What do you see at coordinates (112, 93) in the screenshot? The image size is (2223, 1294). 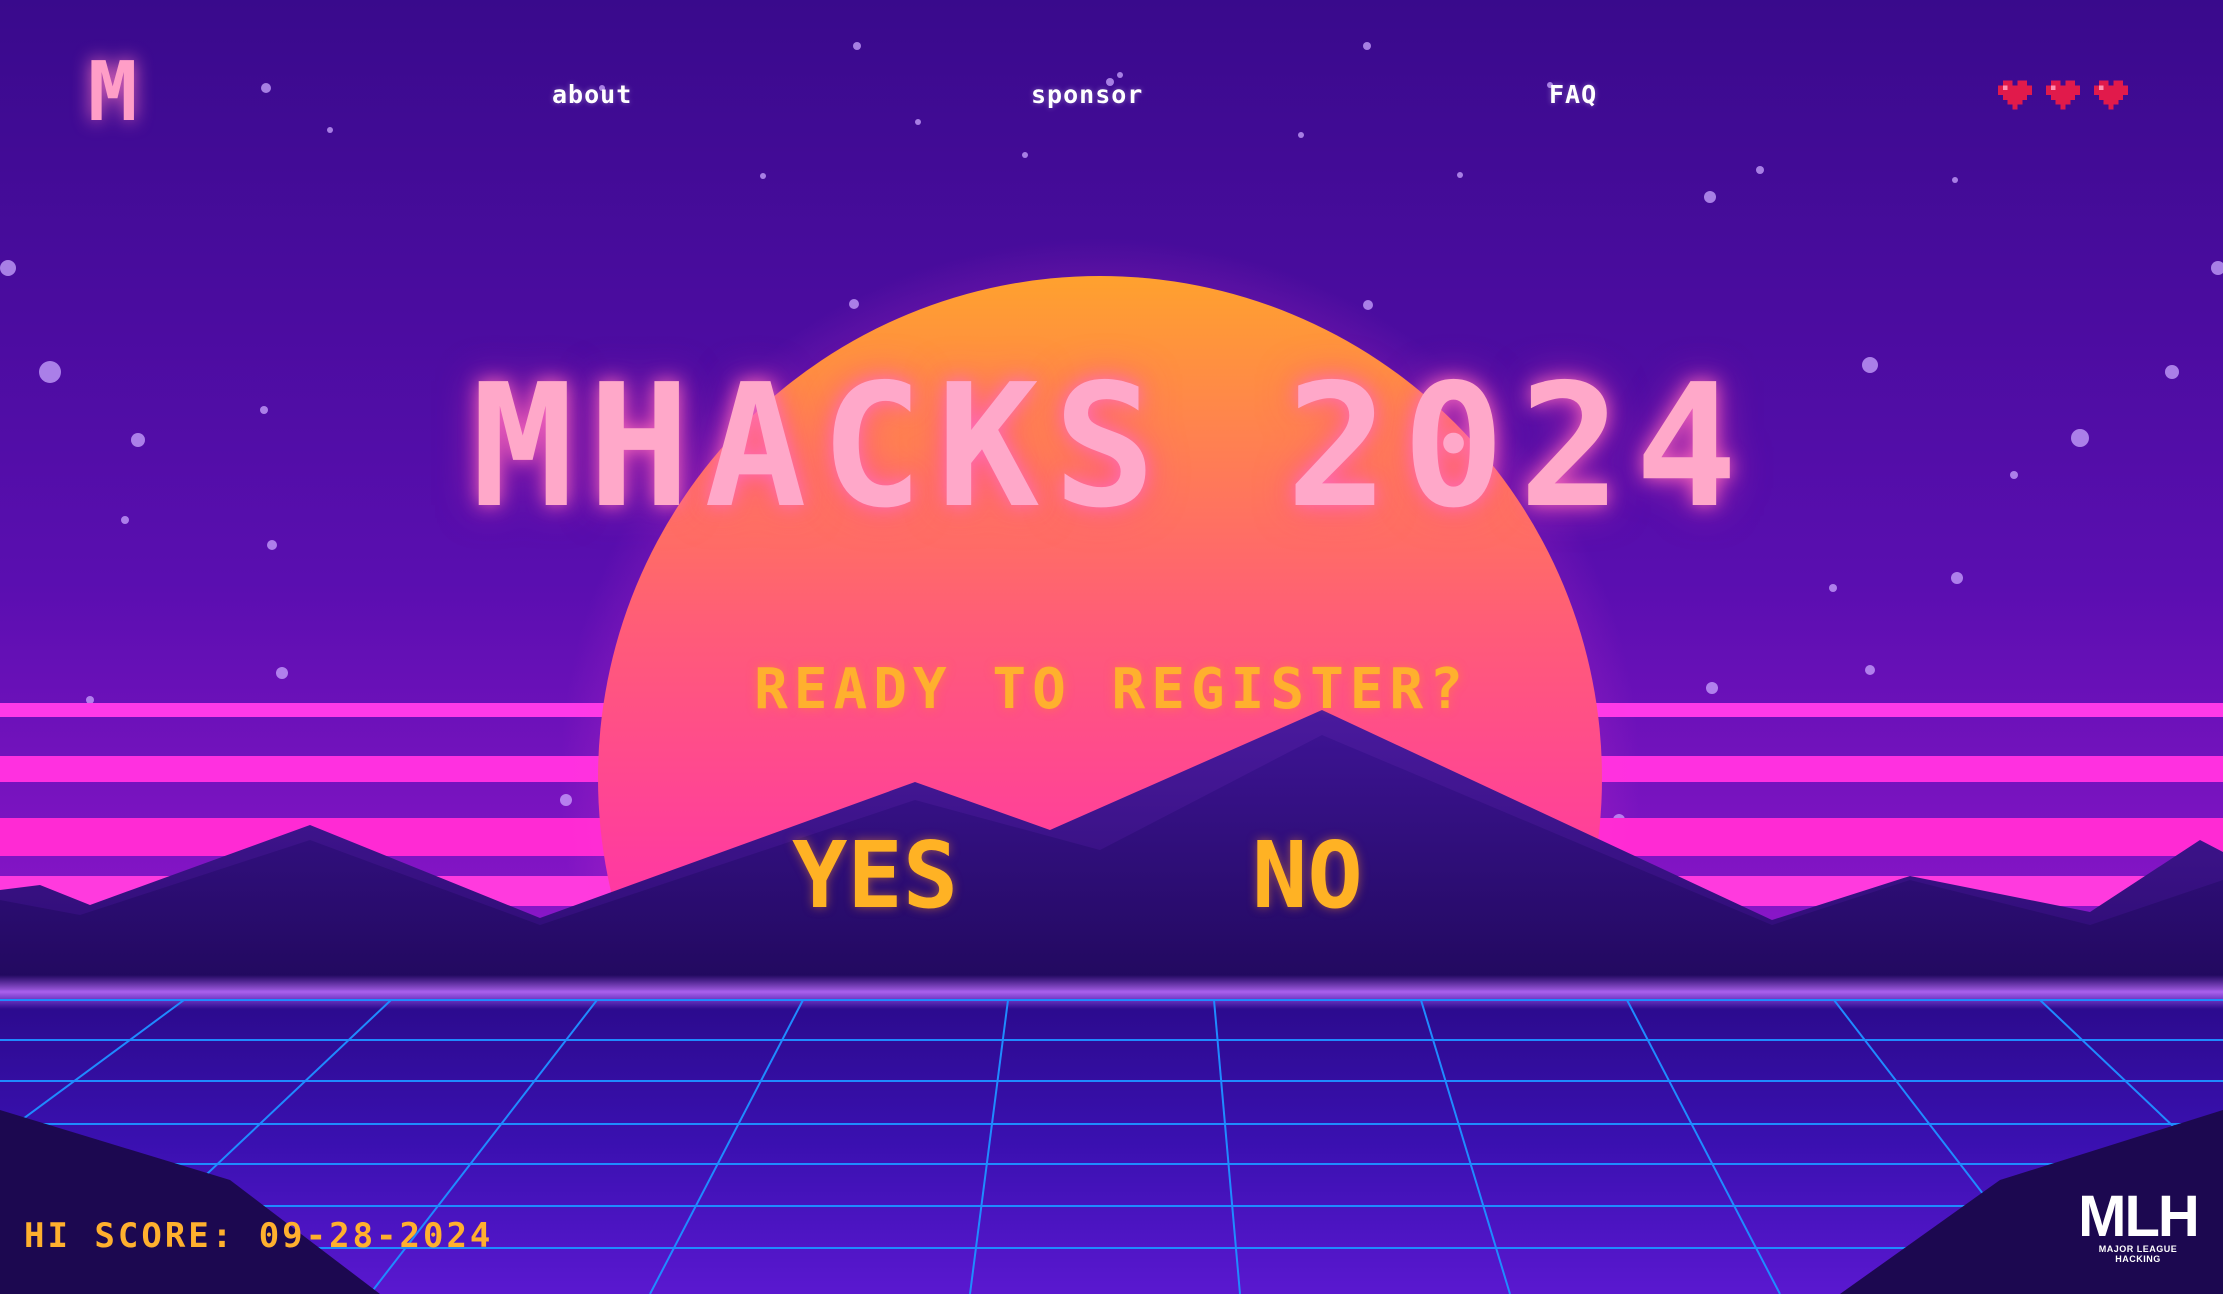 I see `mhacks-logo: M` at bounding box center [112, 93].